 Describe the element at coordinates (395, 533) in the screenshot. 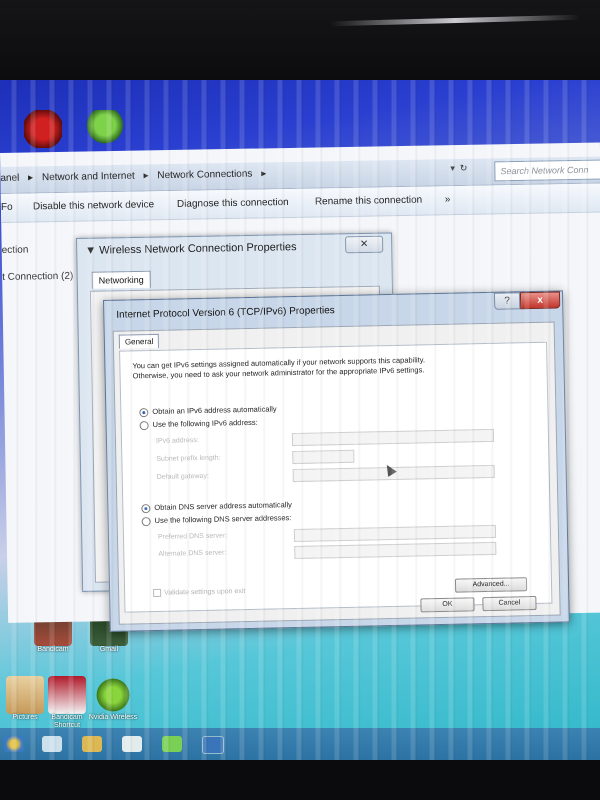

I see `preferred-dns-field` at that location.